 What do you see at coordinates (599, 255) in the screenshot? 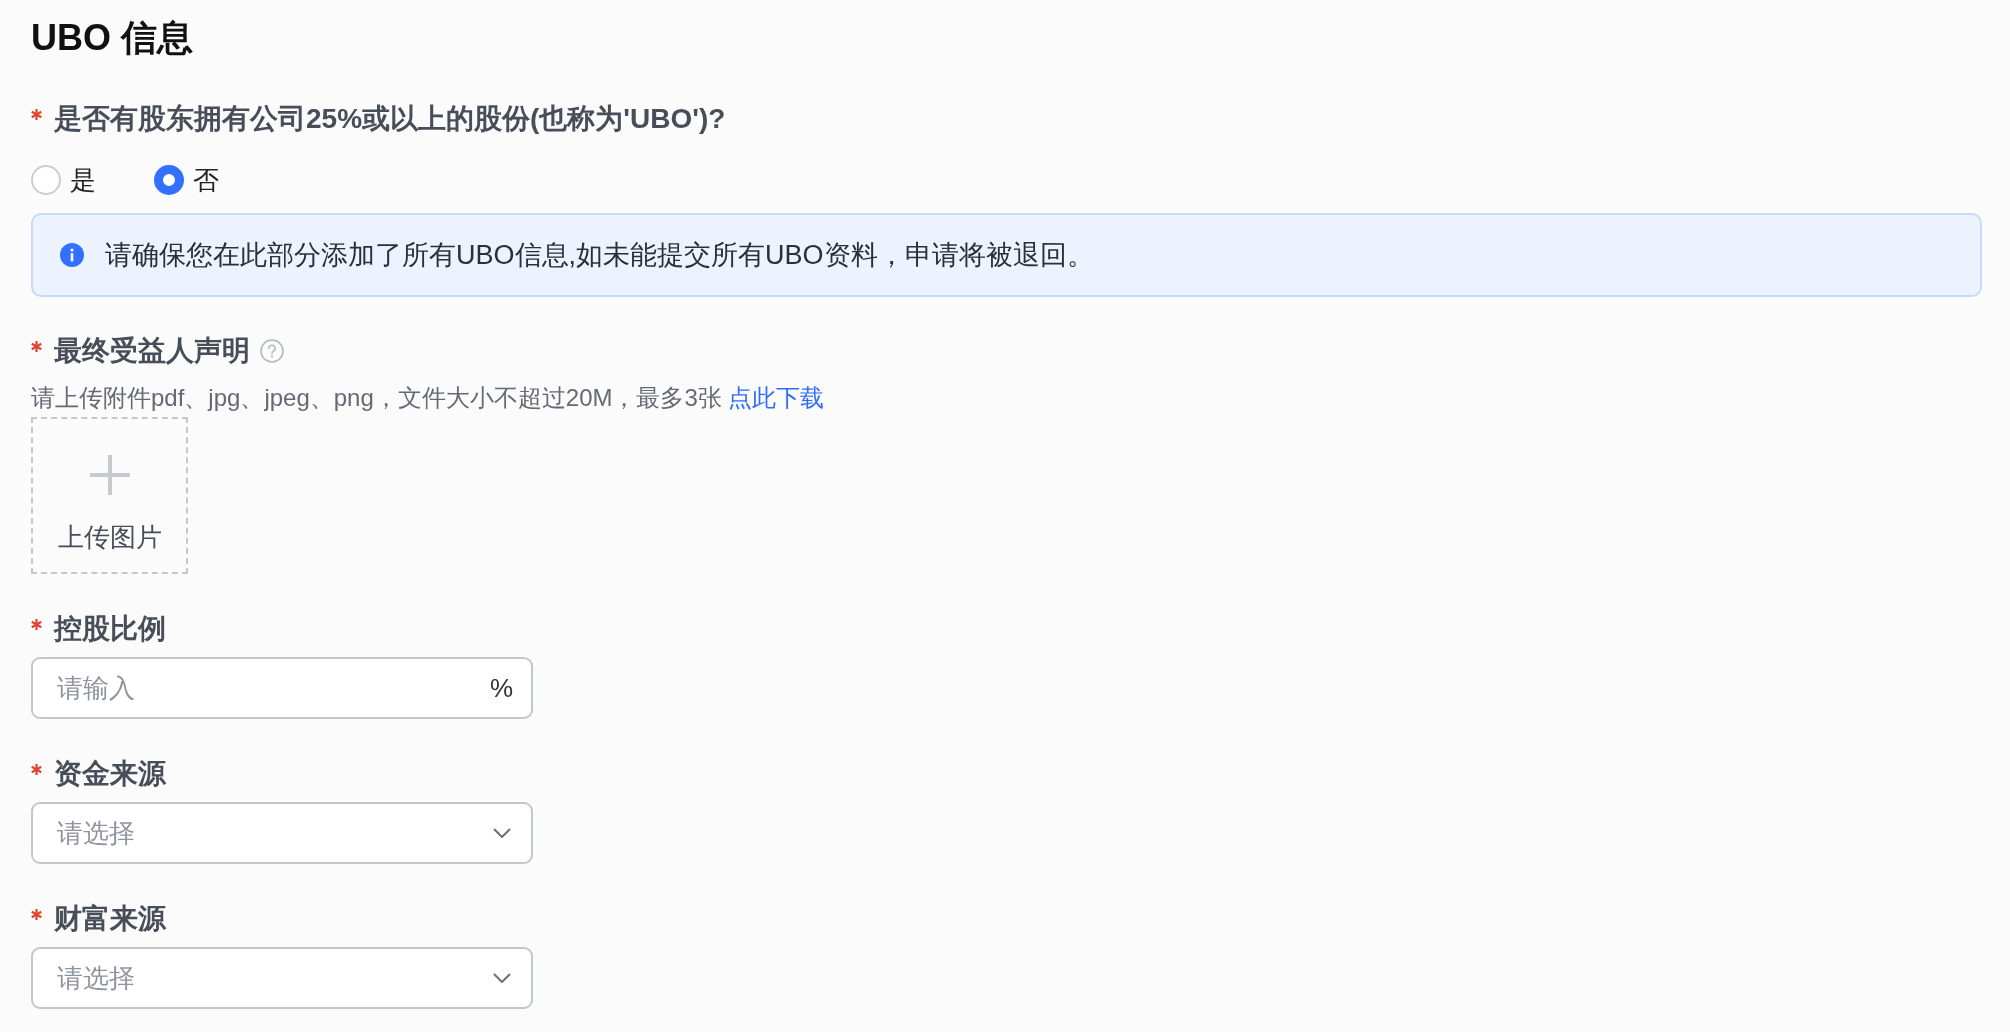
I see `alert-message: 请确保您在此部分添加了所有UBO信息,如未能提交所有UBO资料，申请将被退回。` at bounding box center [599, 255].